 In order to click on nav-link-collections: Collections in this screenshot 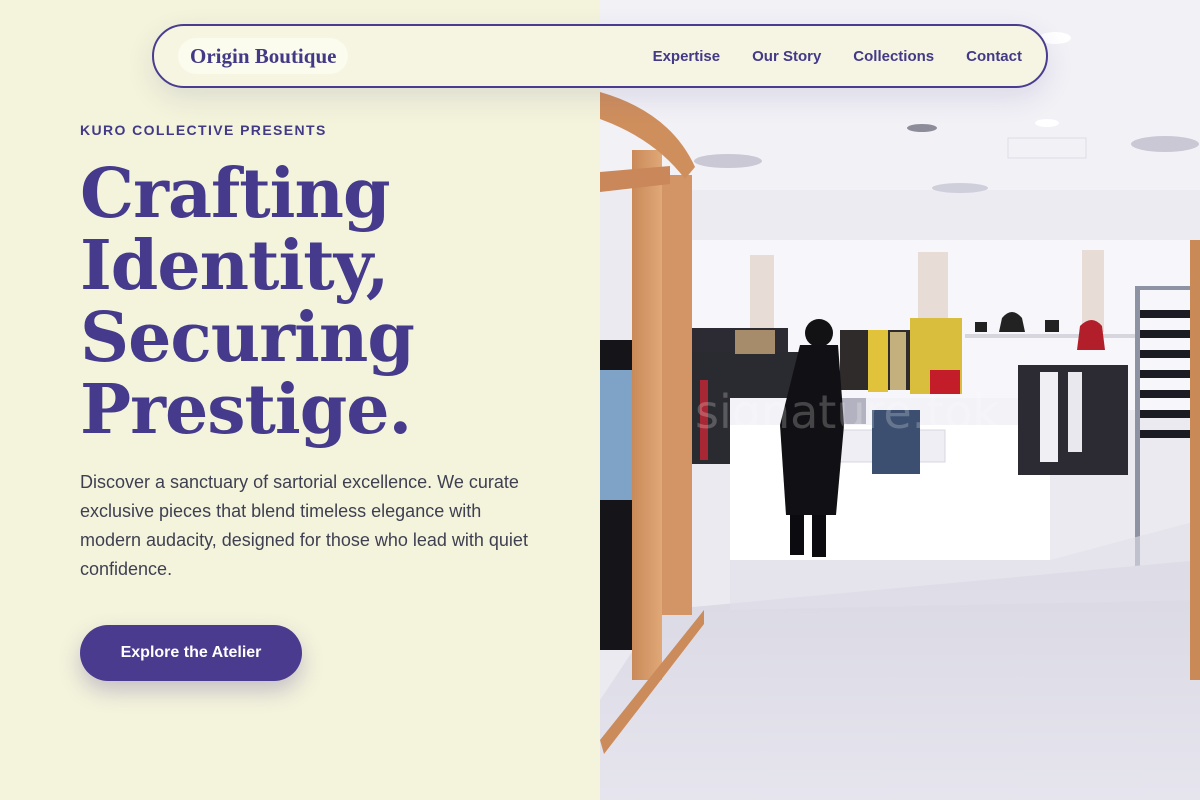, I will do `click(893, 56)`.